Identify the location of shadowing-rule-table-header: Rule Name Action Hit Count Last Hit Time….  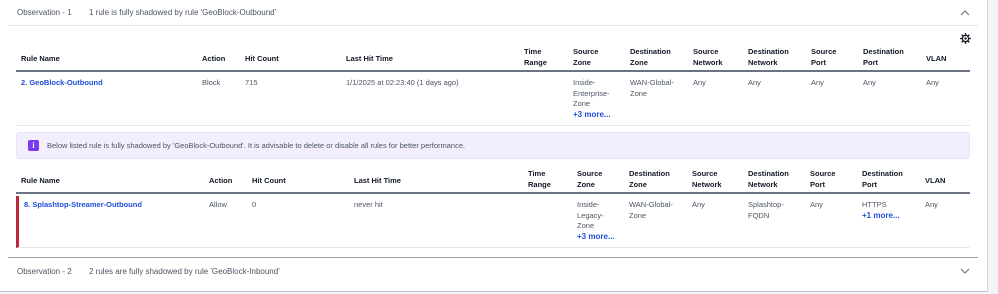
(493, 59).